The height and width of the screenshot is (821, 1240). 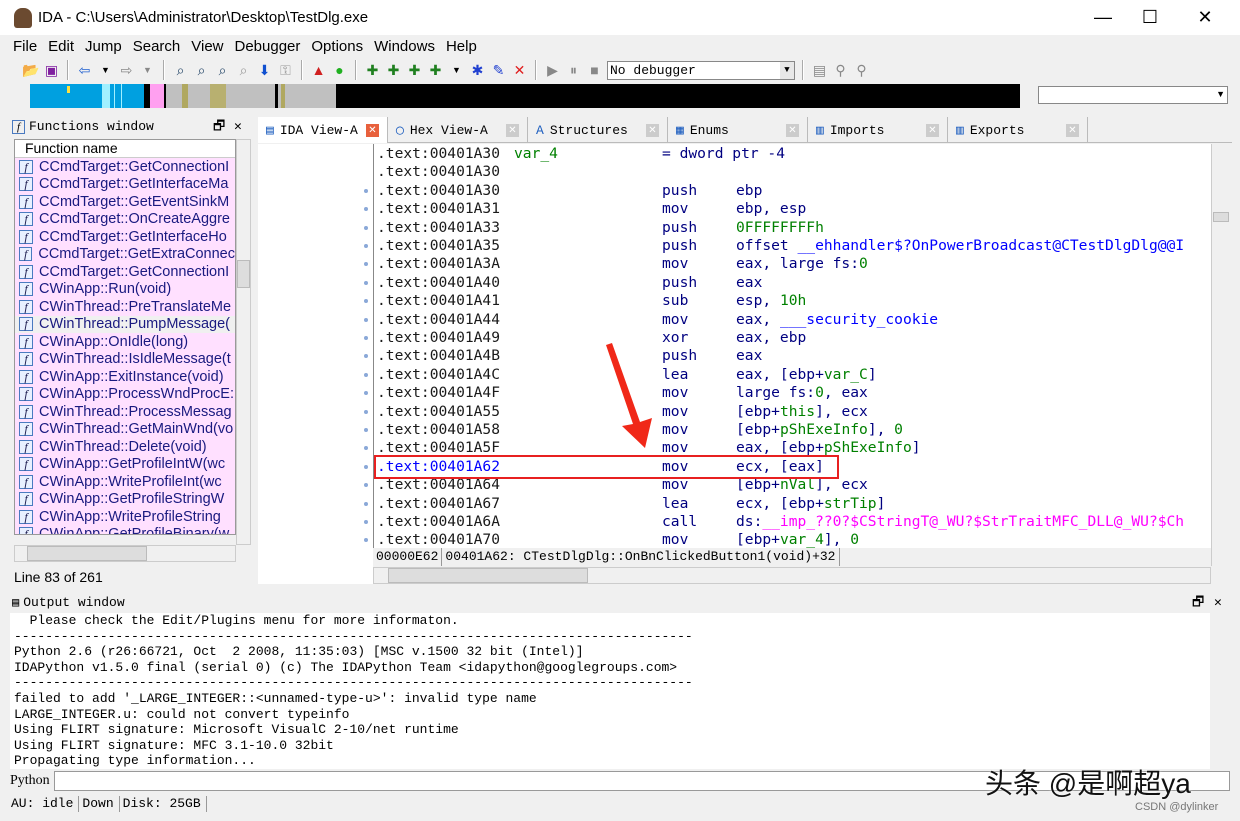 What do you see at coordinates (525, 96) in the screenshot?
I see `navigation-band` at bounding box center [525, 96].